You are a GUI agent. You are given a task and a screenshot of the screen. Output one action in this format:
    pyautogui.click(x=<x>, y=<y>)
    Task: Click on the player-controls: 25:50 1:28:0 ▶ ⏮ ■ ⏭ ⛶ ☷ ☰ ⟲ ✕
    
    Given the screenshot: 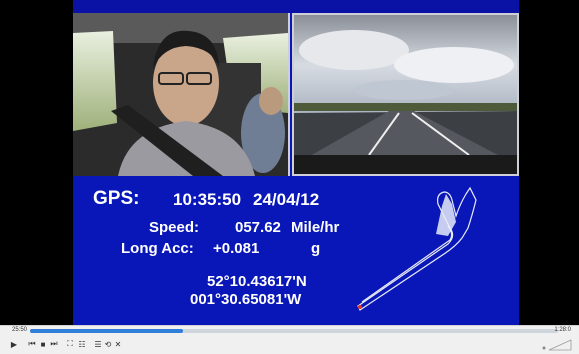 What is the action you would take?
    pyautogui.click(x=289, y=339)
    